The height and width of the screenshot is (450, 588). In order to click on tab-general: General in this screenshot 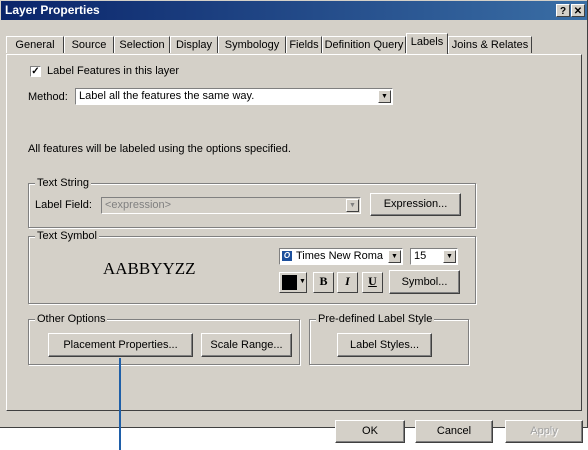, I will do `click(35, 44)`.